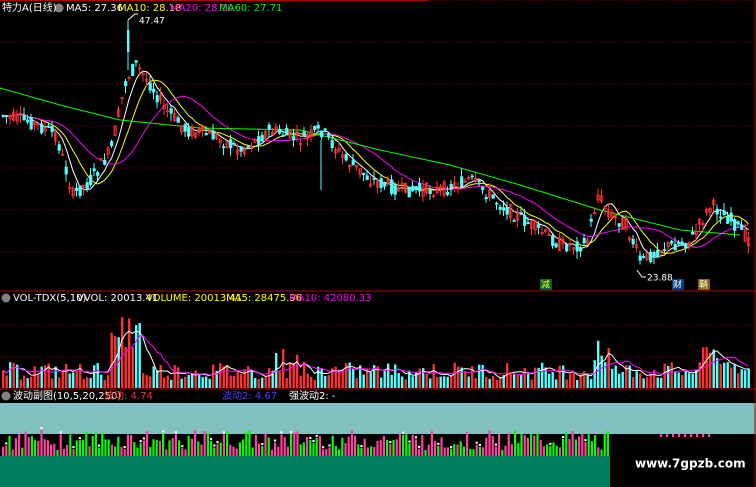 The height and width of the screenshot is (487, 756). What do you see at coordinates (545, 285) in the screenshot?
I see `marker-reduce: 减` at bounding box center [545, 285].